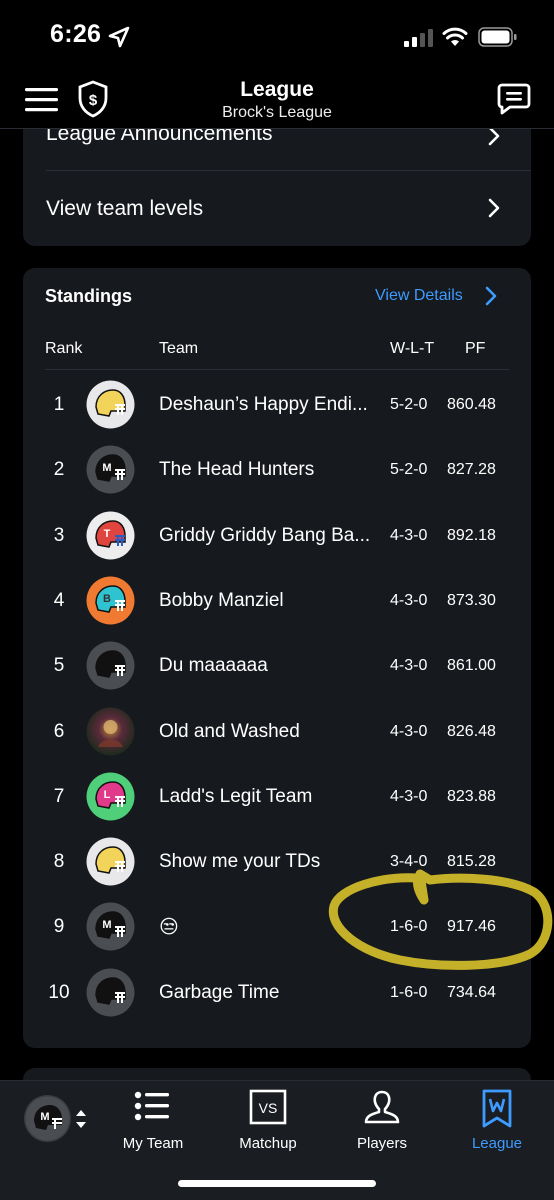  What do you see at coordinates (221, 601) in the screenshot?
I see `team-name: Bobby Manziel` at bounding box center [221, 601].